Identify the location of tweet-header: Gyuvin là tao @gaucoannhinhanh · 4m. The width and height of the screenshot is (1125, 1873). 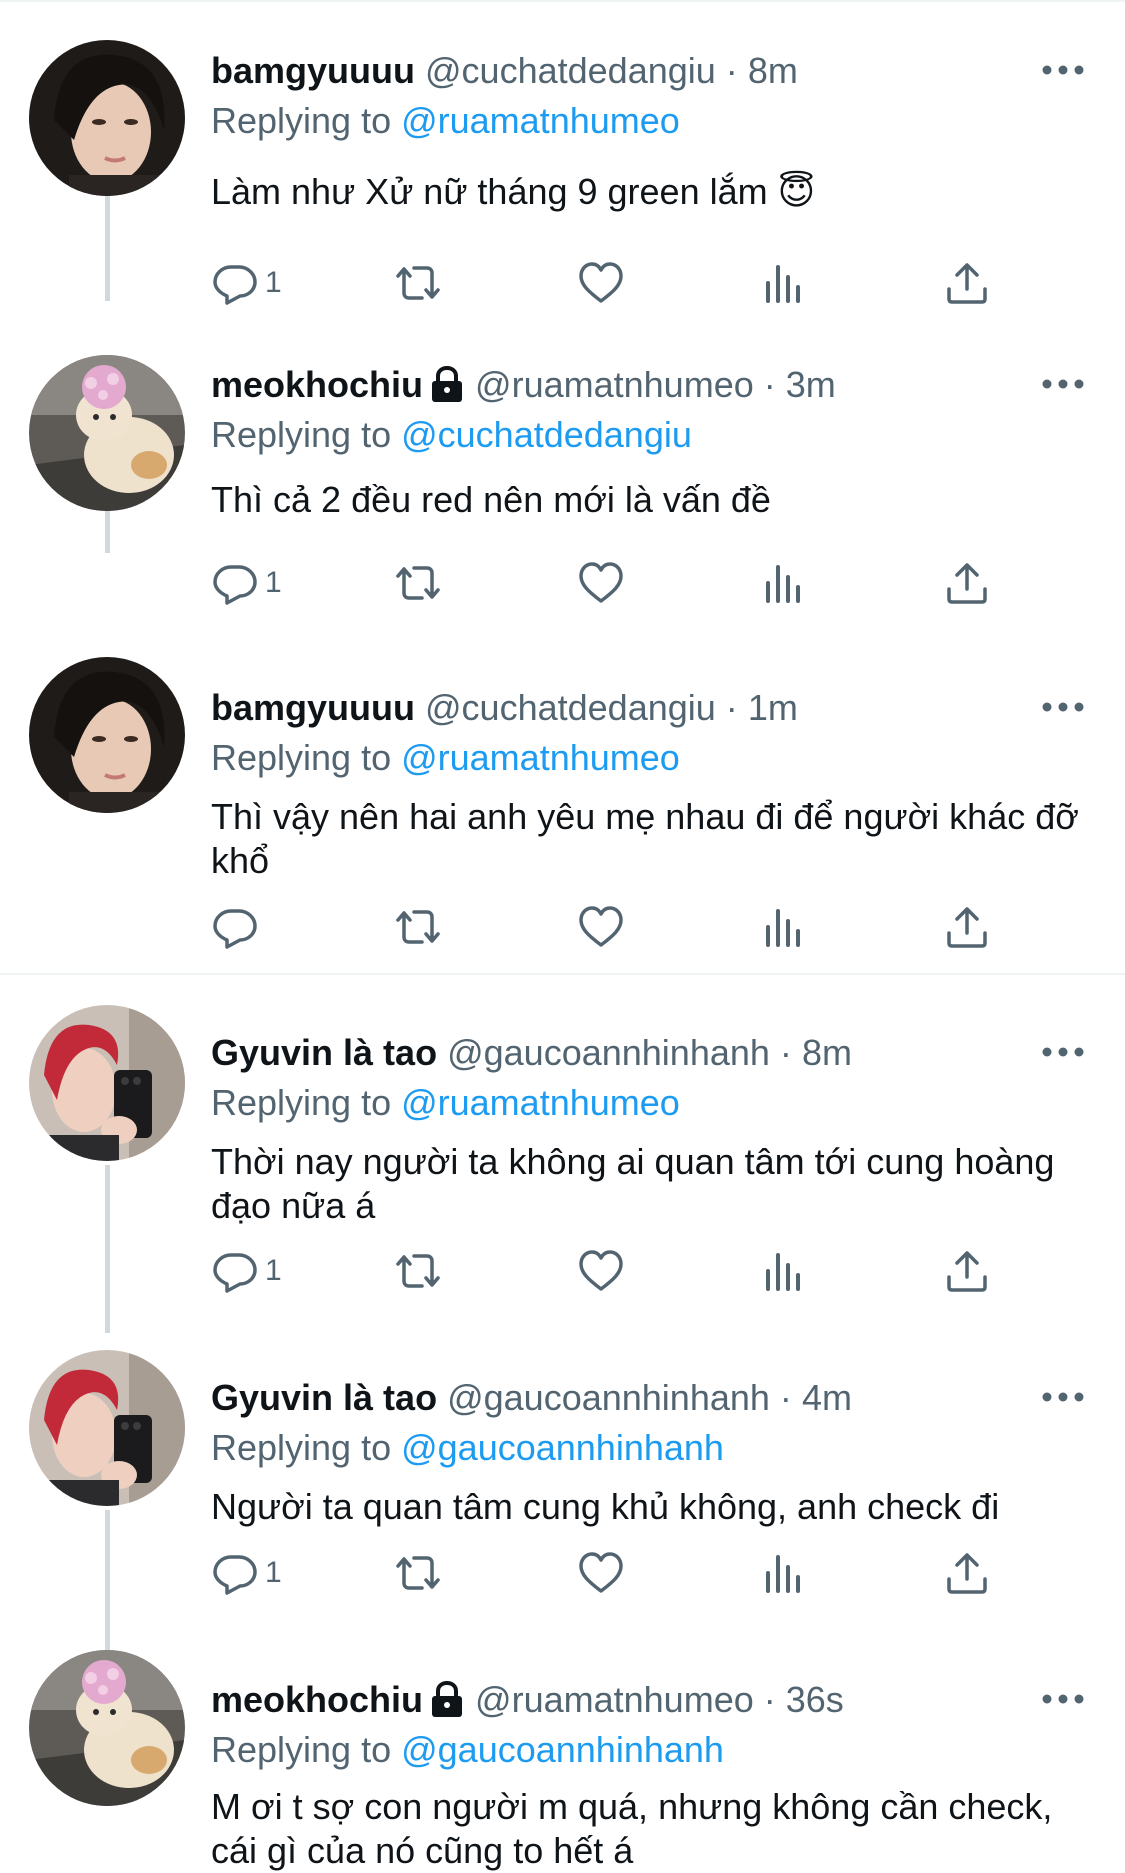
(531, 1398).